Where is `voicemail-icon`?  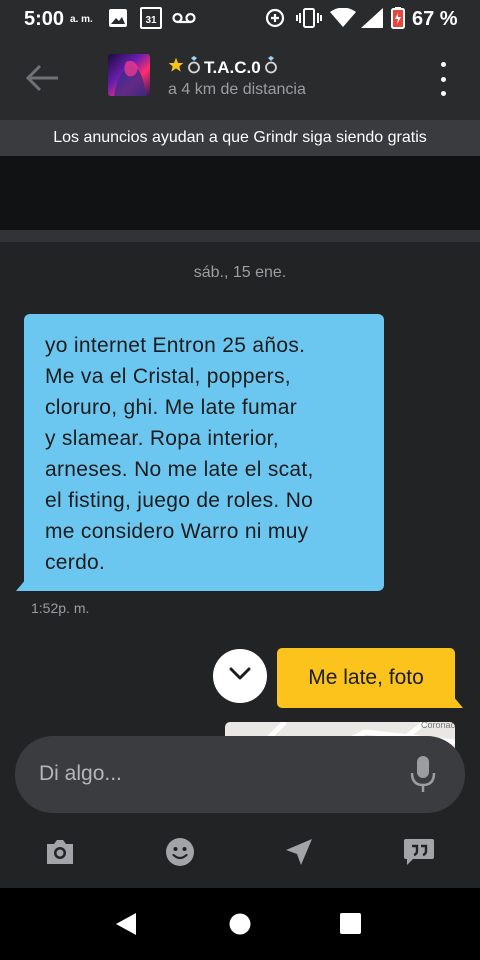
voicemail-icon is located at coordinates (184, 18).